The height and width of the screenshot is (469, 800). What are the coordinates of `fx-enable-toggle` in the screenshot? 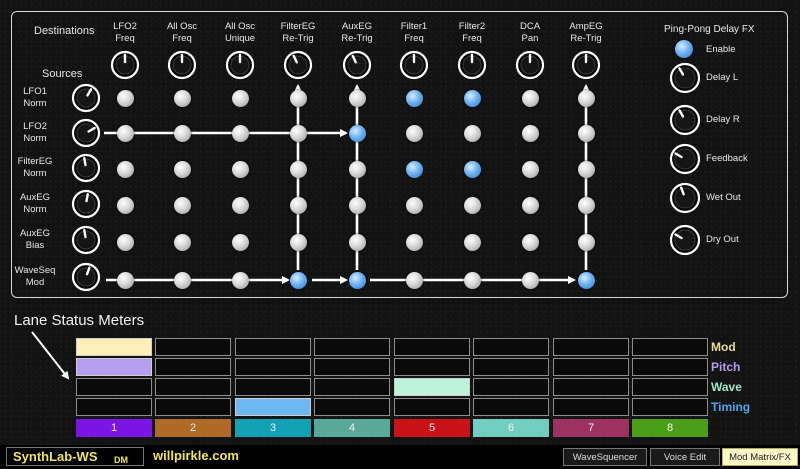 It's located at (684, 49).